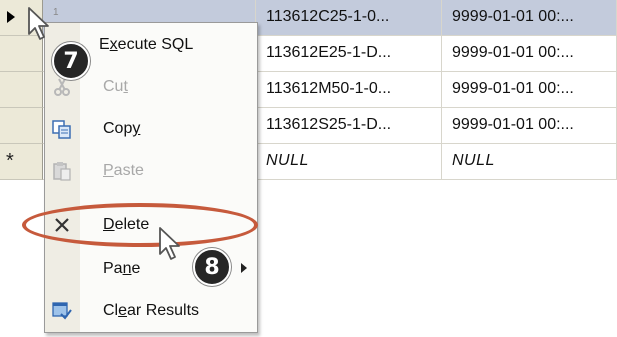  What do you see at coordinates (151, 129) in the screenshot?
I see `menu-item-copy: Copy` at bounding box center [151, 129].